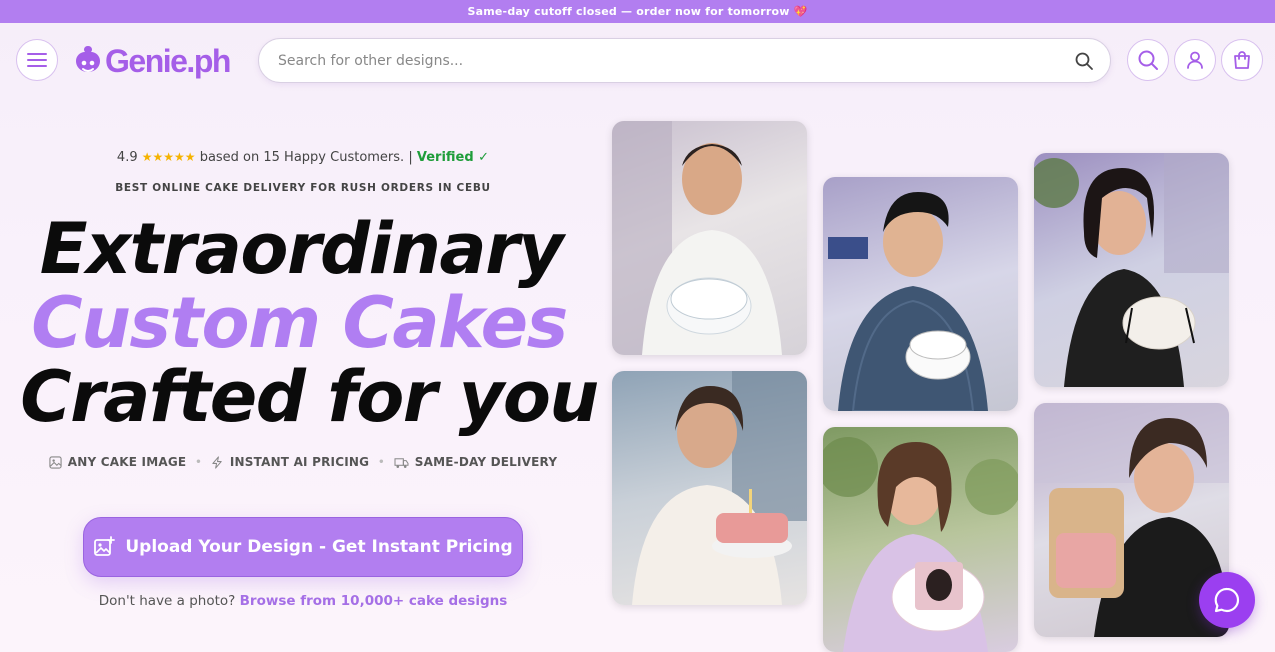 The height and width of the screenshot is (652, 1275). I want to click on truck-icon, so click(401, 462).